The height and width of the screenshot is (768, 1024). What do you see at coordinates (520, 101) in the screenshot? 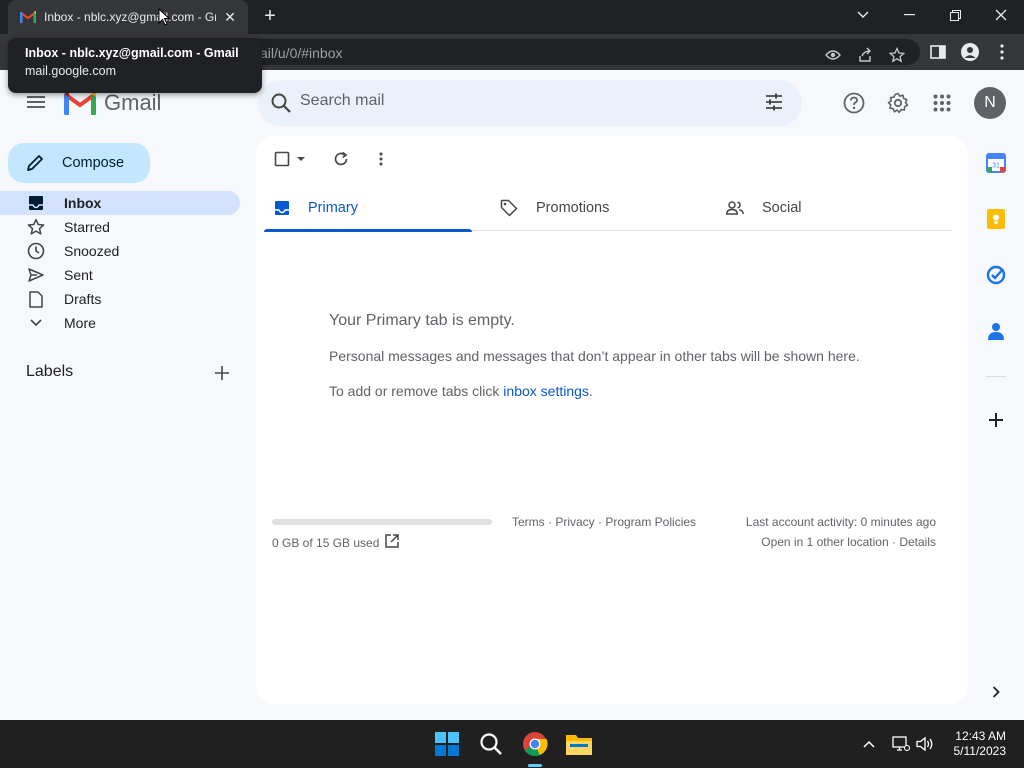
I see `search-input` at bounding box center [520, 101].